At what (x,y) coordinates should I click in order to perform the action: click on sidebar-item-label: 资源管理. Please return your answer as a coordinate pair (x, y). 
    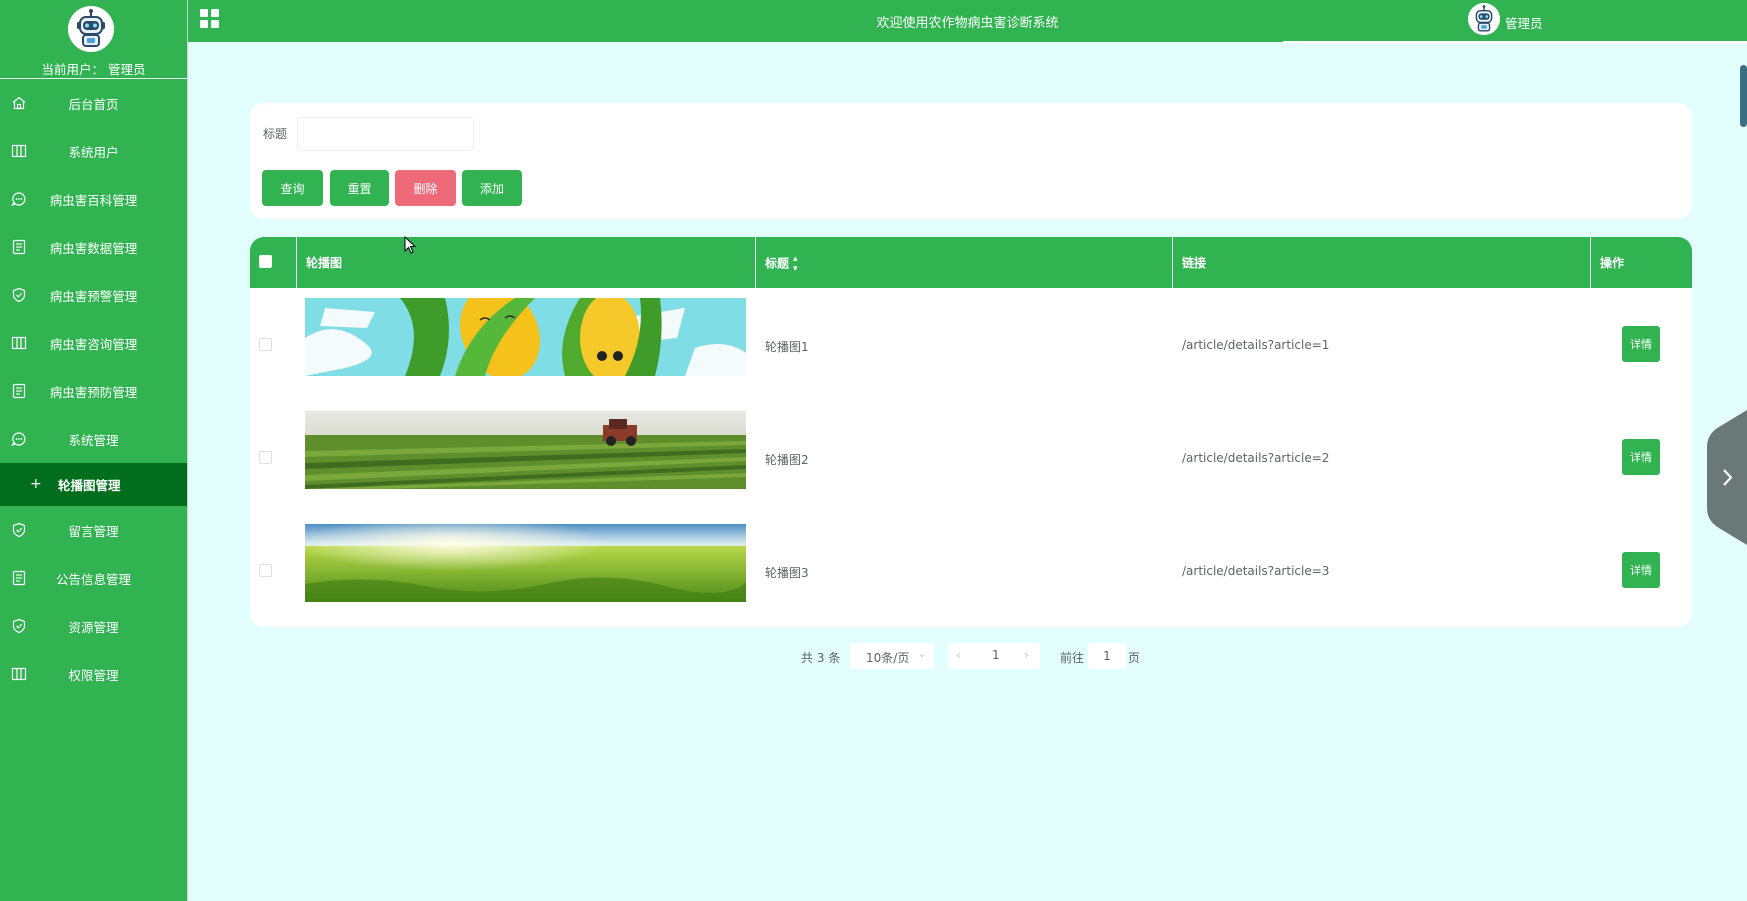
    Looking at the image, I should click on (93, 627).